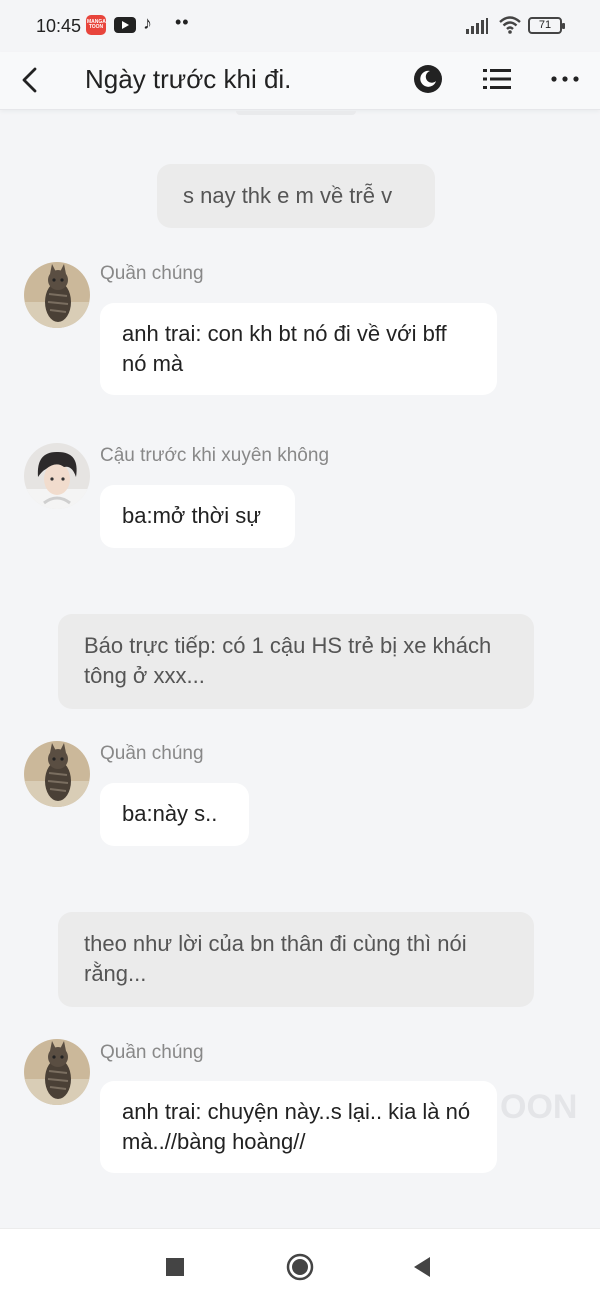 Image resolution: width=600 pixels, height=1300 pixels. Describe the element at coordinates (59, 26) in the screenshot. I see `status-time: 10:45` at that location.